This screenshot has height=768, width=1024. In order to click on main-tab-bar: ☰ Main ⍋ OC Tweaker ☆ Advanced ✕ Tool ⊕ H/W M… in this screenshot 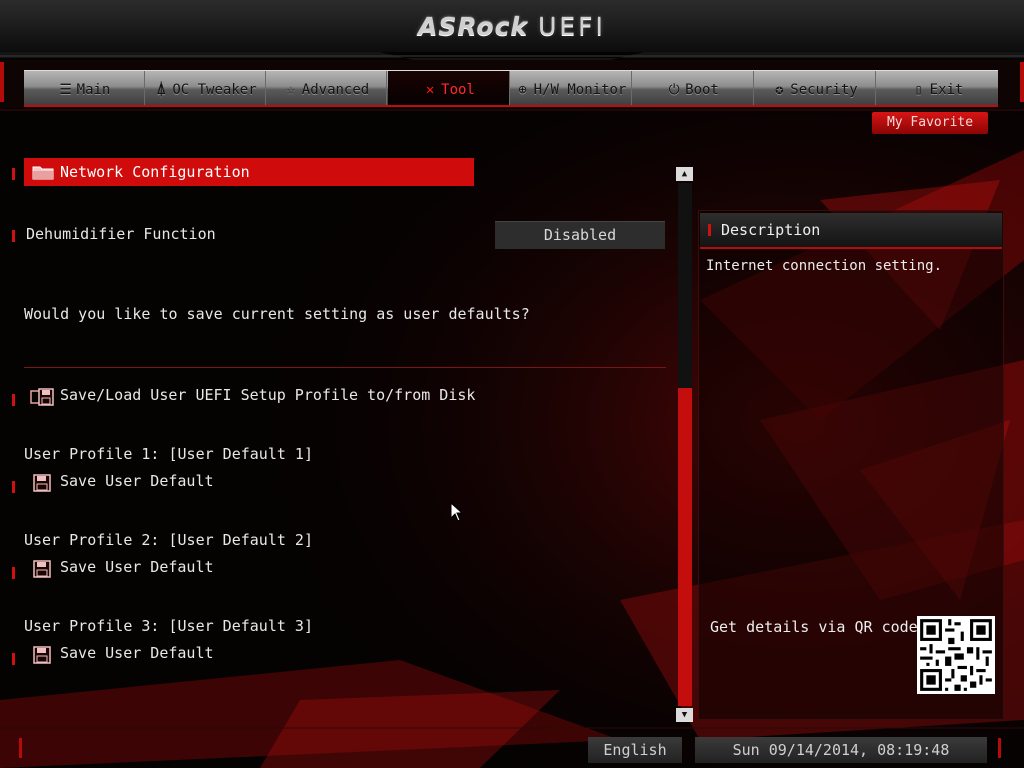, I will do `click(511, 88)`.